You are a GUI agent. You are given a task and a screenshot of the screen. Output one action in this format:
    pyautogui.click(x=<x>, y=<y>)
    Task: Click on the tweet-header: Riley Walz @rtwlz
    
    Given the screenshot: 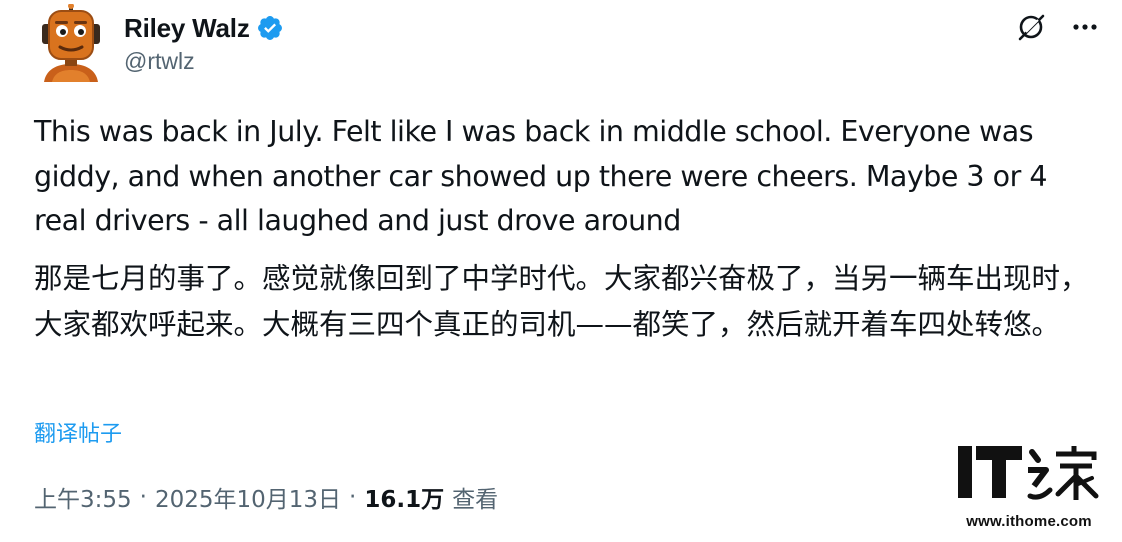 What is the action you would take?
    pyautogui.click(x=568, y=44)
    